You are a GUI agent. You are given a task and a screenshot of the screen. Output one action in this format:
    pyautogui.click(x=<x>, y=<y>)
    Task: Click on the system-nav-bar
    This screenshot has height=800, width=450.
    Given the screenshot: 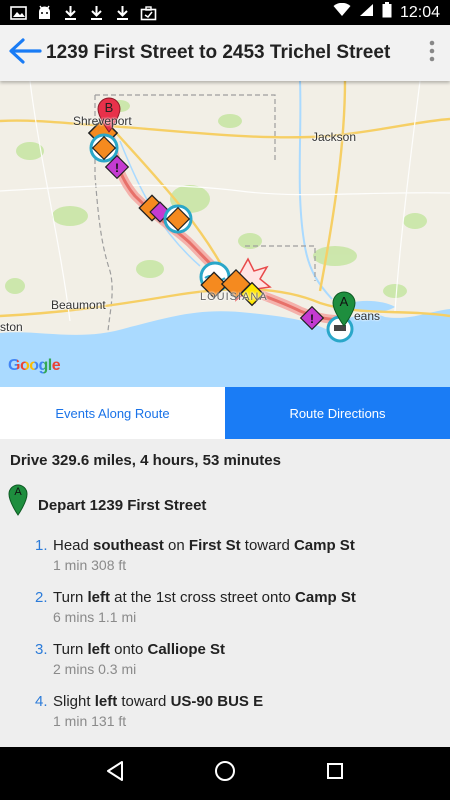 What is the action you would take?
    pyautogui.click(x=225, y=773)
    